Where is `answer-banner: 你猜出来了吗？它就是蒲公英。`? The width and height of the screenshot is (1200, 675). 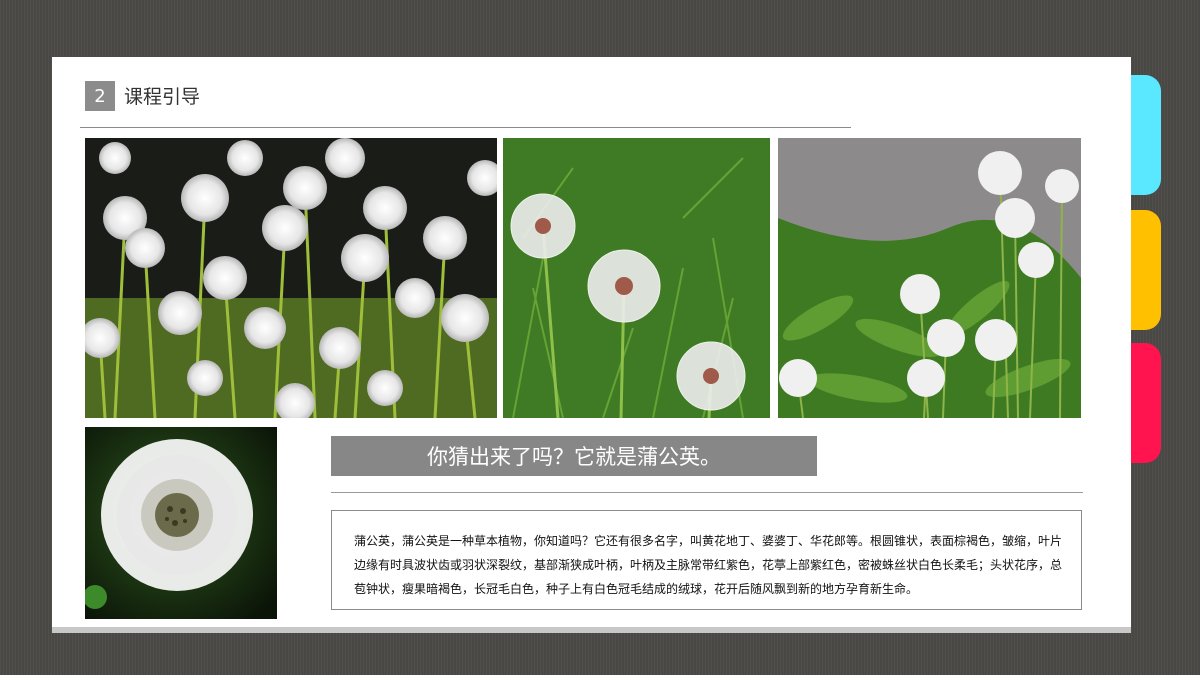 answer-banner: 你猜出来了吗？它就是蒲公英。 is located at coordinates (574, 456).